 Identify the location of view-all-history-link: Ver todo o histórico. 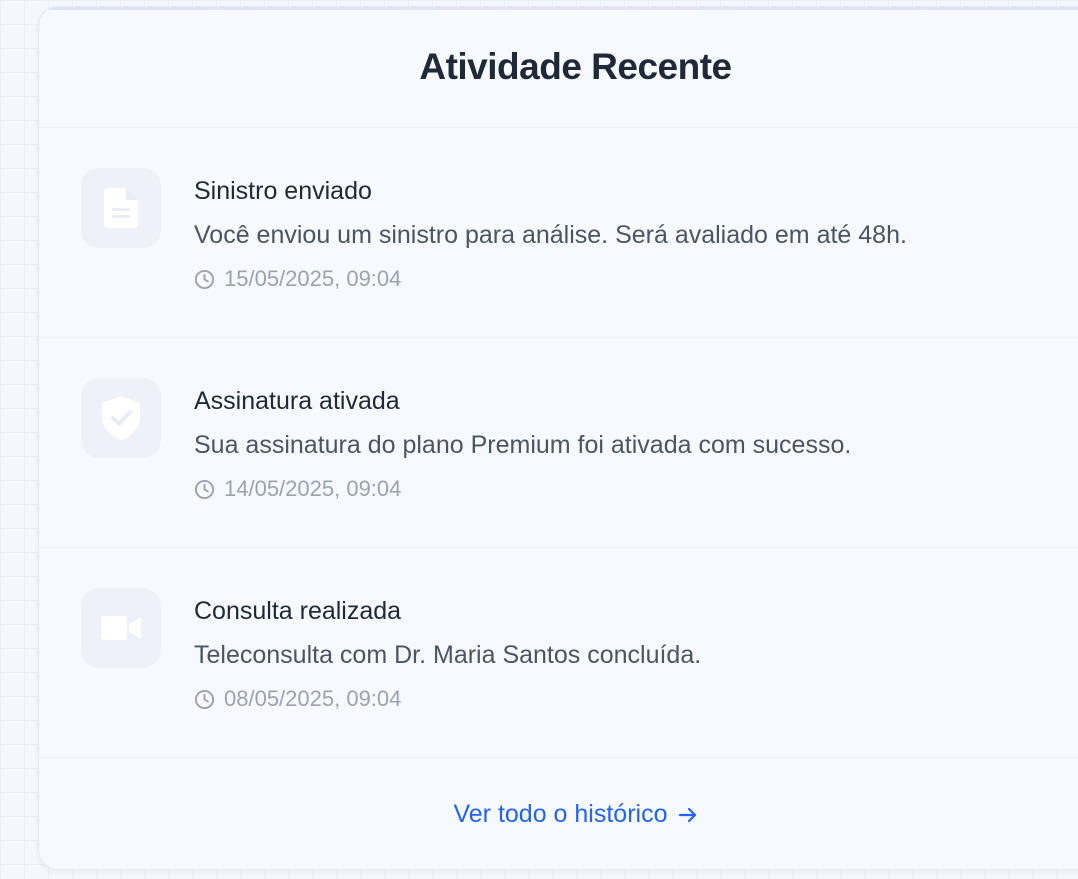
(568, 814).